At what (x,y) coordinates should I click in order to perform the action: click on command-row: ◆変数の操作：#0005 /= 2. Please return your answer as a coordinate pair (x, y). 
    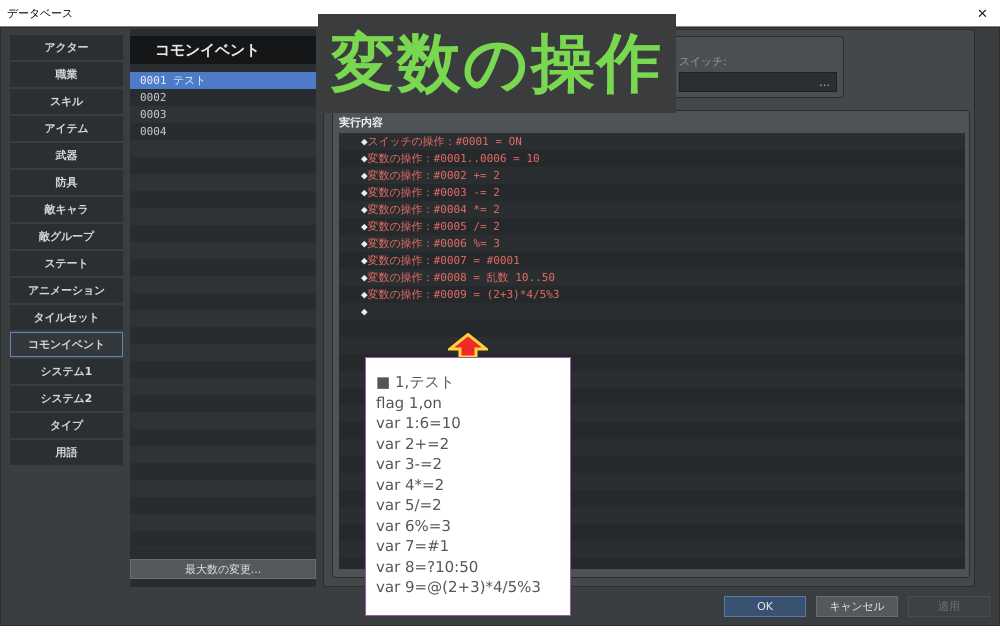
    Looking at the image, I should click on (652, 226).